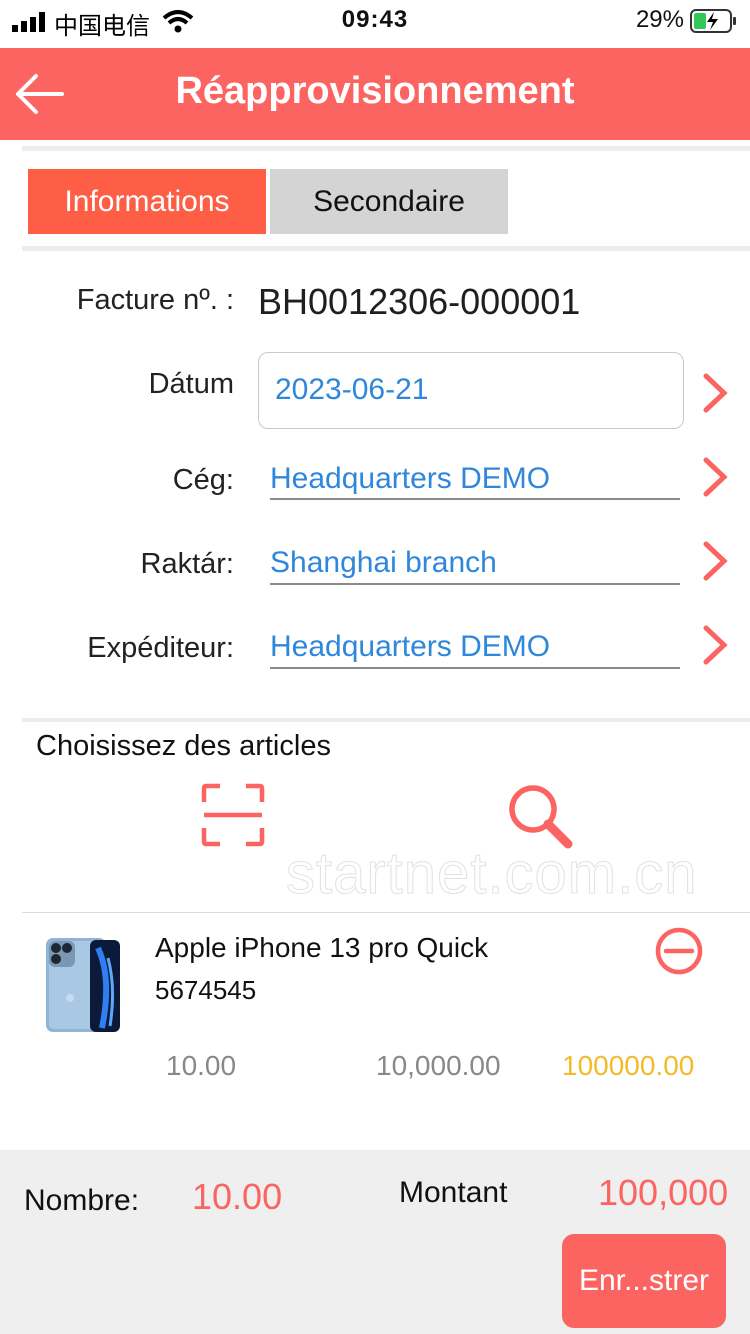 The height and width of the screenshot is (1334, 750). I want to click on invoice-label: Facture nº. :, so click(155, 300).